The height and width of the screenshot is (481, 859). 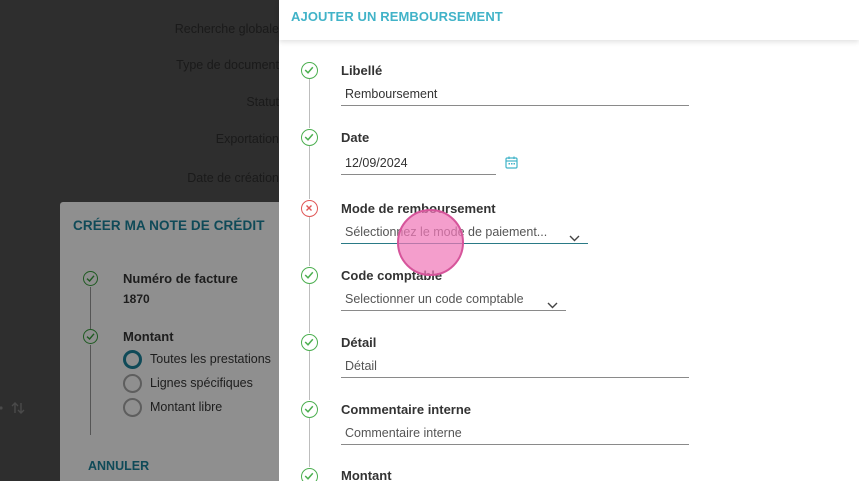 What do you see at coordinates (362, 70) in the screenshot?
I see `libelle-label: Libellé` at bounding box center [362, 70].